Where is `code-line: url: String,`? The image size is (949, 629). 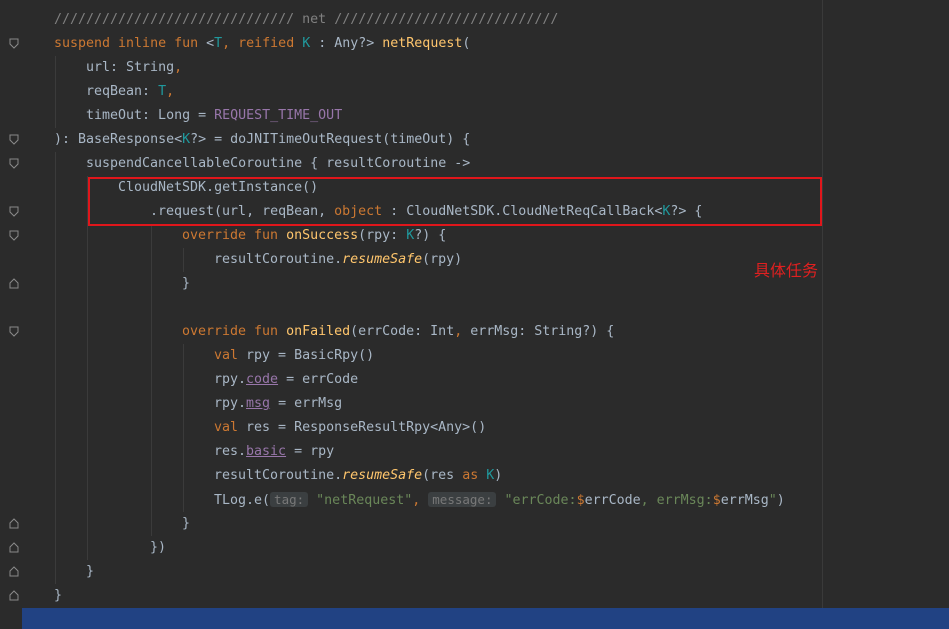
code-line: url: String, is located at coordinates (134, 68).